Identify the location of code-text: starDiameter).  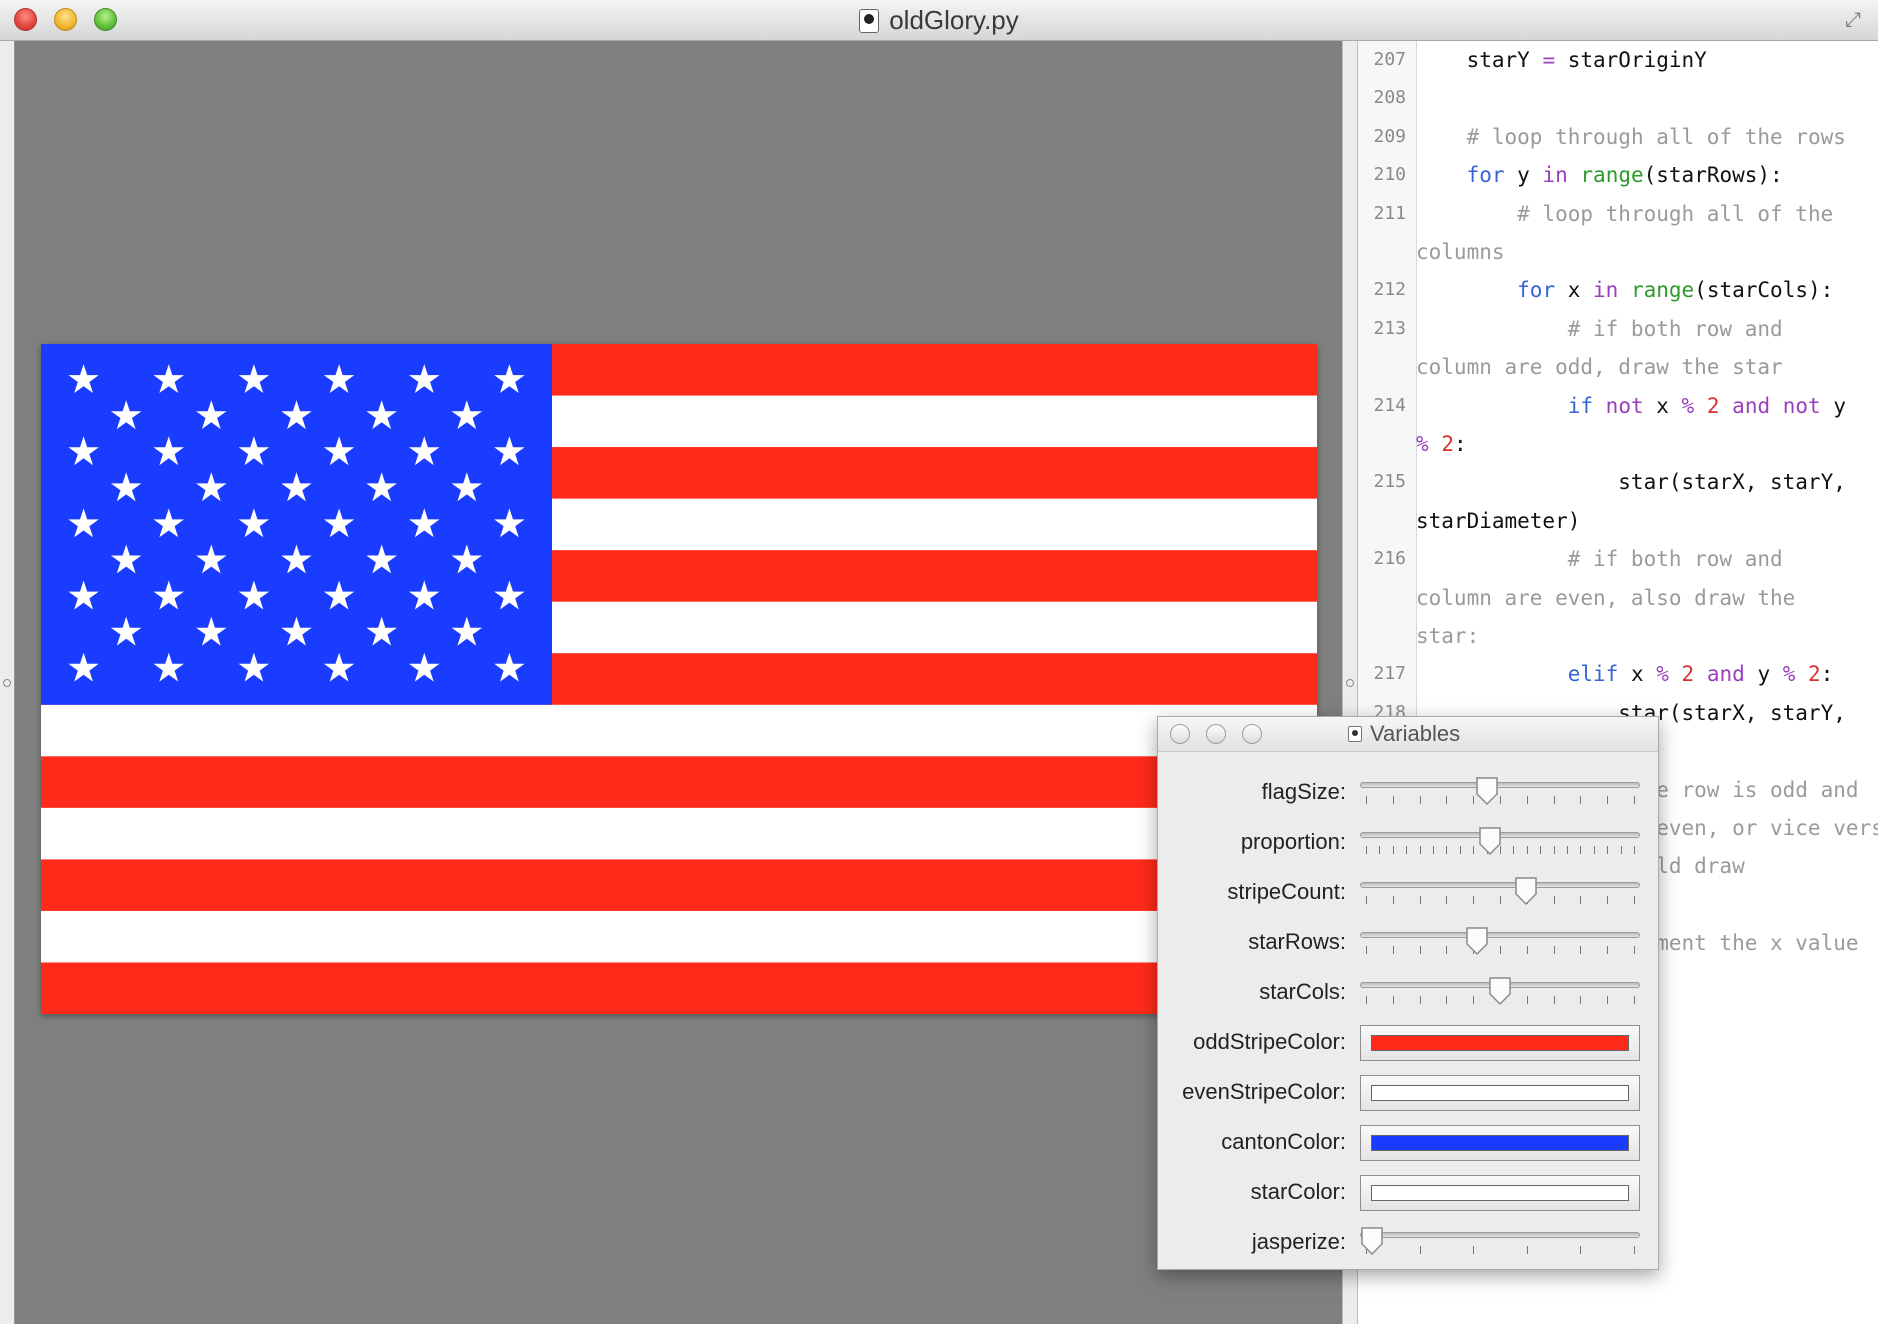
(1498, 520).